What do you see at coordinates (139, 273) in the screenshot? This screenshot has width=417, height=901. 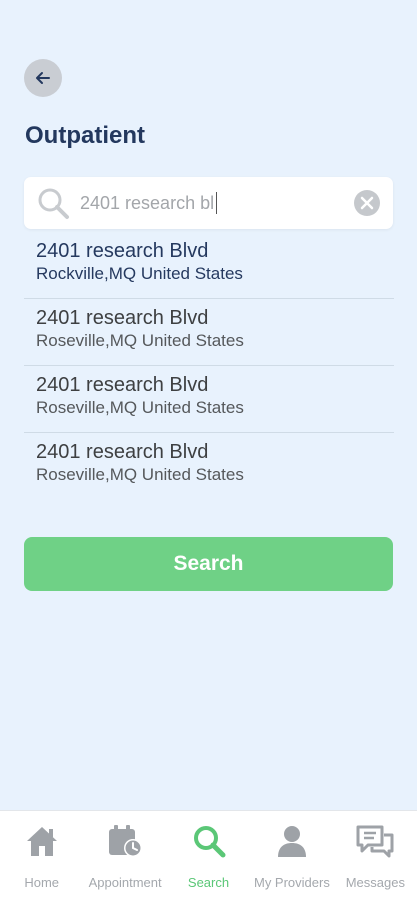 I see `result-city: Rockville,MQ United States` at bounding box center [139, 273].